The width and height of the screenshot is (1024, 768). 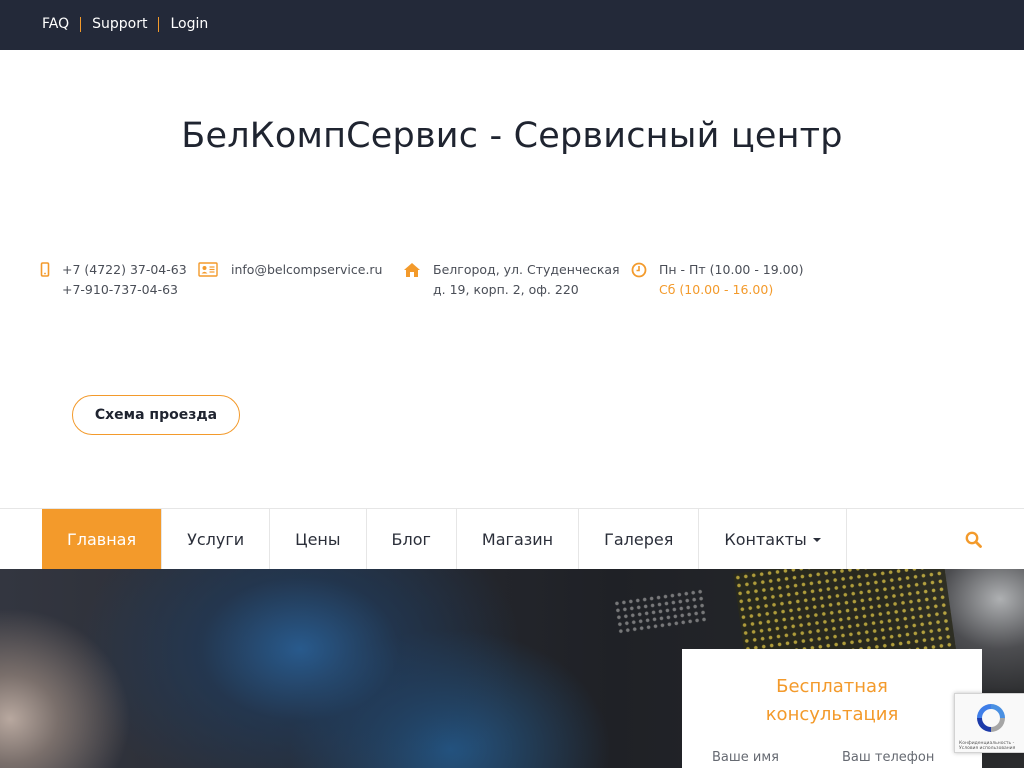 I want to click on top-links: FAQ Support Login, so click(x=125, y=24).